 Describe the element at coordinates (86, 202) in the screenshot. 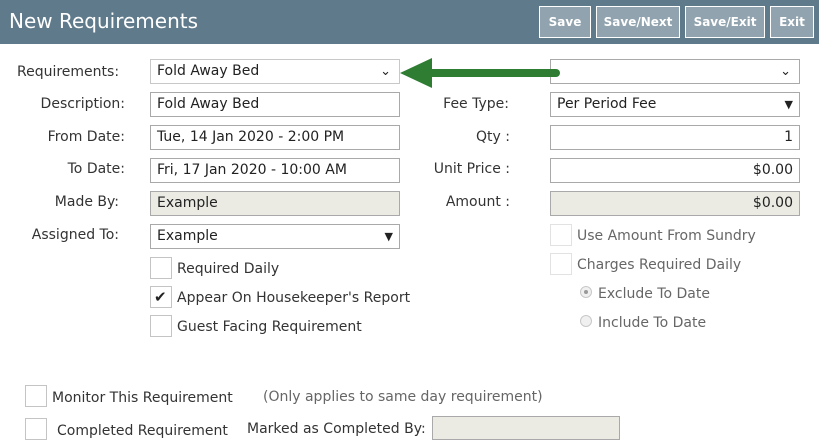

I see `made-by-label: Made By:` at that location.